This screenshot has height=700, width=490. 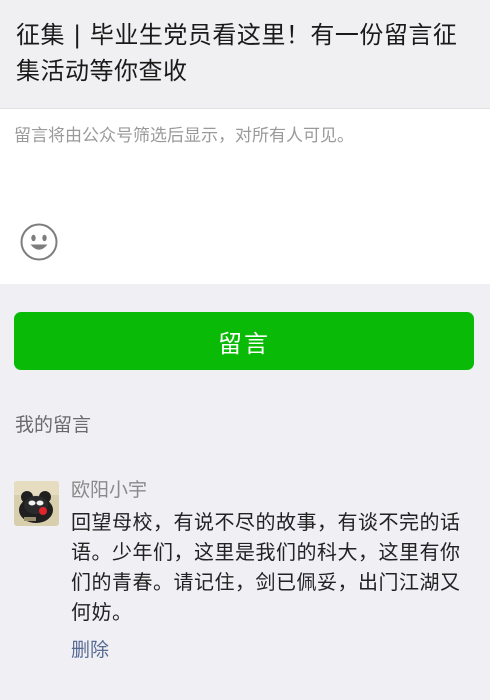 What do you see at coordinates (36, 503) in the screenshot?
I see `avatar` at bounding box center [36, 503].